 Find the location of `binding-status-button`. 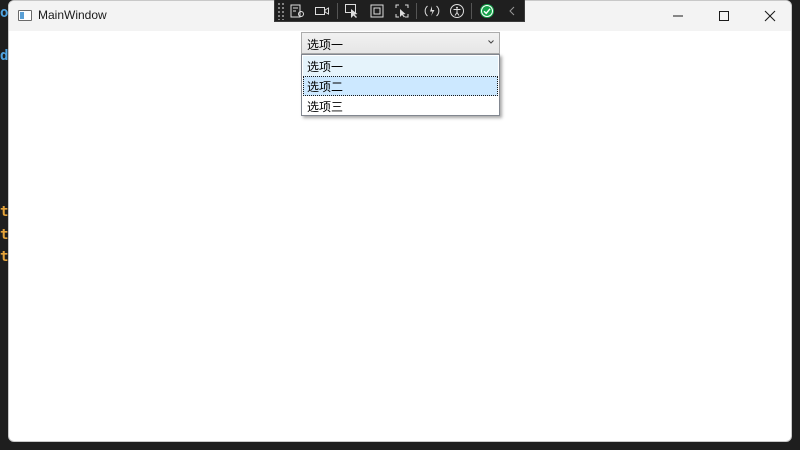

binding-status-button is located at coordinates (486, 11).